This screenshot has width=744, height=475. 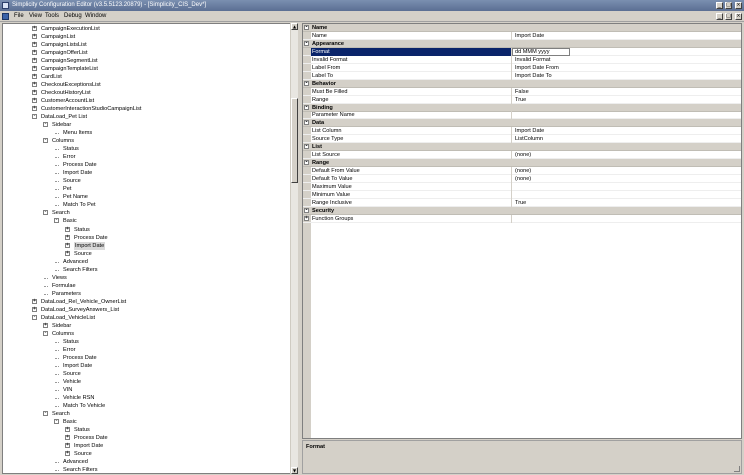 I want to click on scroll-up-arrow-icon: ▲, so click(x=294, y=26).